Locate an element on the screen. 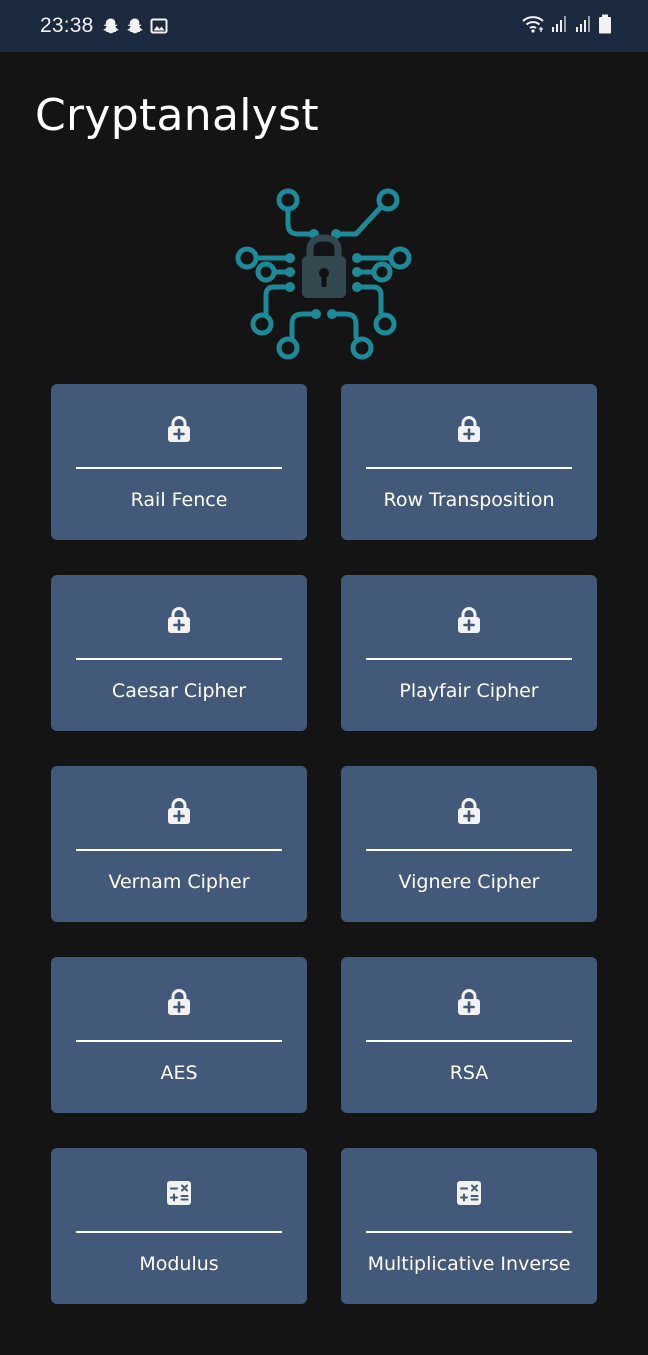 This screenshot has width=648, height=1355. card-label: Multiplicative Inverse is located at coordinates (469, 1264).